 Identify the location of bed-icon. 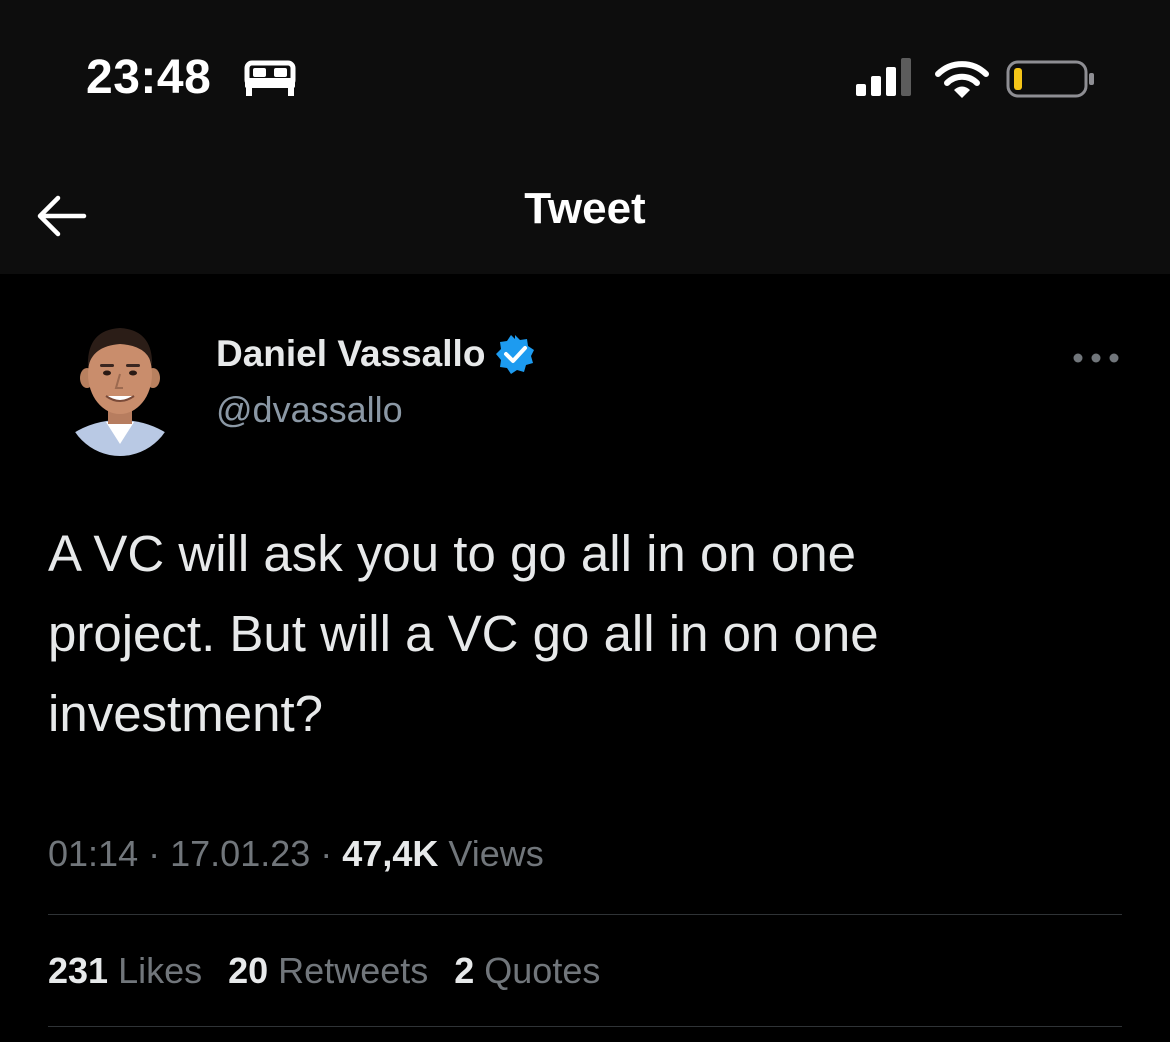
(270, 78).